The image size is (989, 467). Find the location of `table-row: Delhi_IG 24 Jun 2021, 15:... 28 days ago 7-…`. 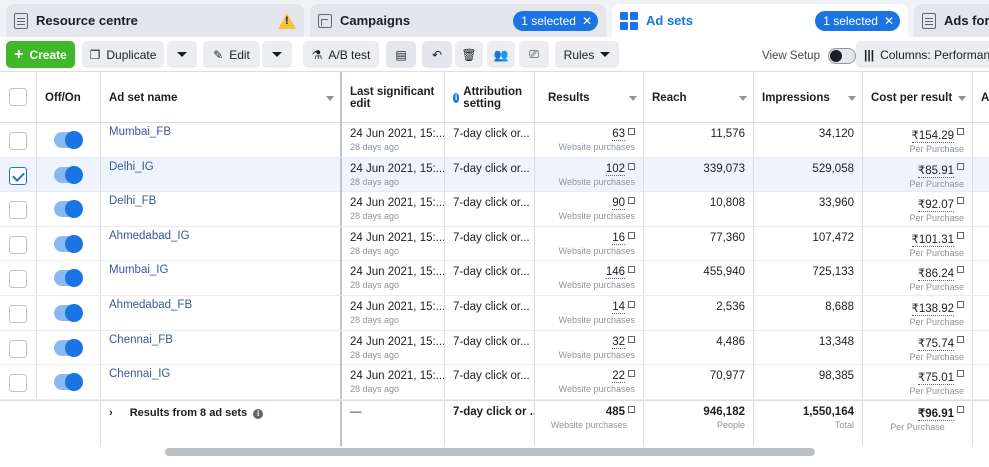

table-row: Delhi_IG 24 Jun 2021, 15:... 28 days ago 7-… is located at coordinates (494, 175).